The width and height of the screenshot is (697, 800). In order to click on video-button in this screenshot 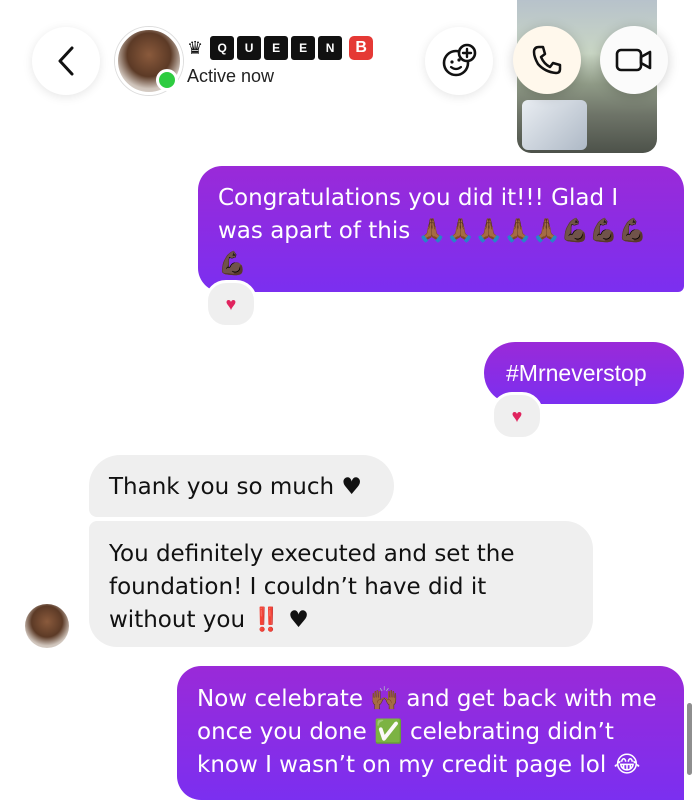, I will do `click(634, 60)`.